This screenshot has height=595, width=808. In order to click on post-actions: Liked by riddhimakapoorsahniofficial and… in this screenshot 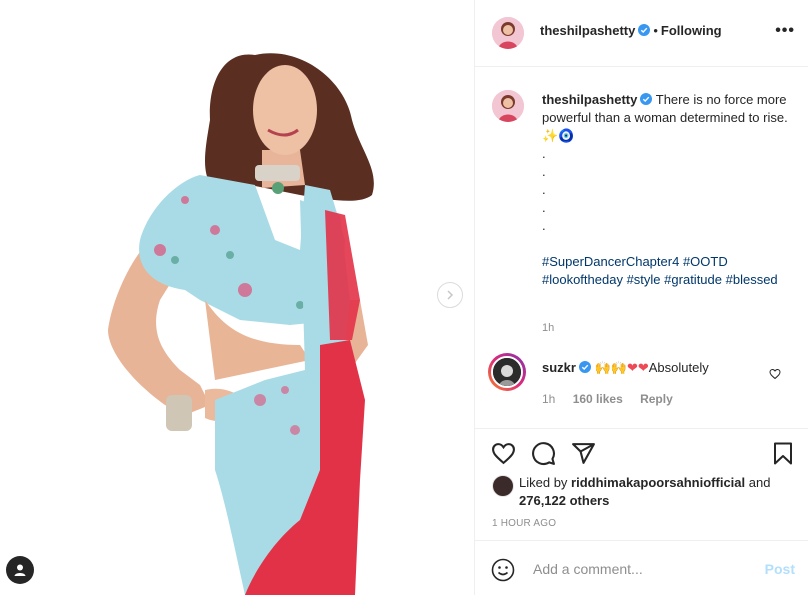, I will do `click(641, 484)`.